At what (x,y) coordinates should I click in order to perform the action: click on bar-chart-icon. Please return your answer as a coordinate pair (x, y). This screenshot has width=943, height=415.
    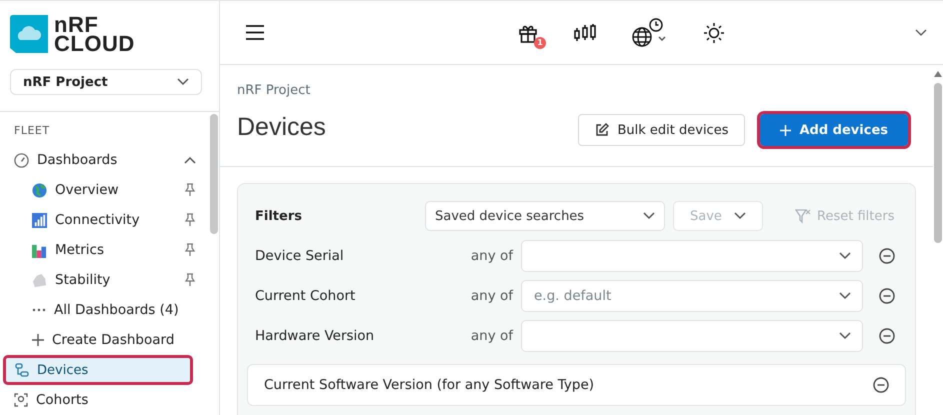
    Looking at the image, I should click on (39, 250).